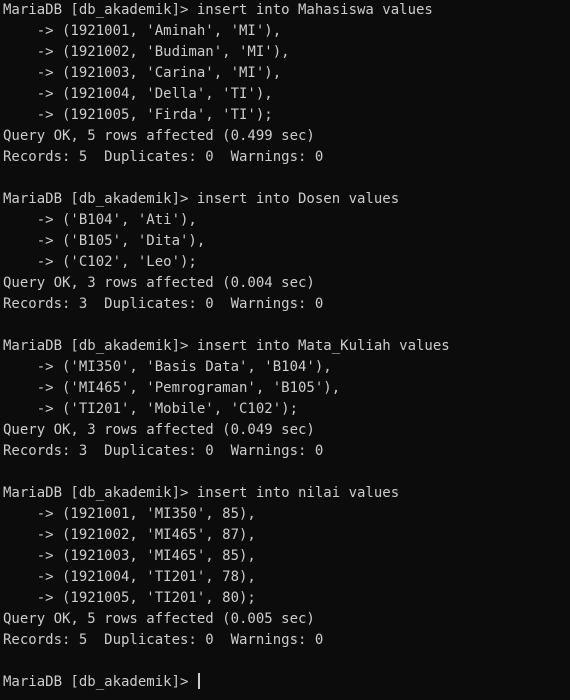 The height and width of the screenshot is (700, 570). Describe the element at coordinates (142, 31) in the screenshot. I see `terminal-line: -> (1921001, 'Aminah', 'MI'),` at that location.